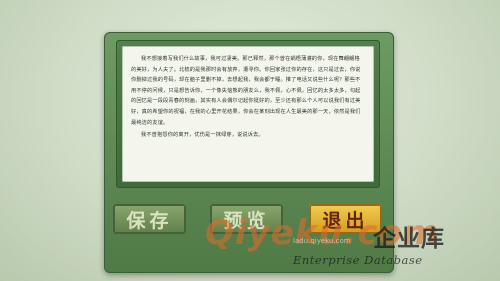 This screenshot has height=281, width=500. Describe the element at coordinates (202, 135) in the screenshot. I see `paragraph-2: 我不曾抱怨你的离开，优伤是一抹绿芽，说说诉去。` at that location.